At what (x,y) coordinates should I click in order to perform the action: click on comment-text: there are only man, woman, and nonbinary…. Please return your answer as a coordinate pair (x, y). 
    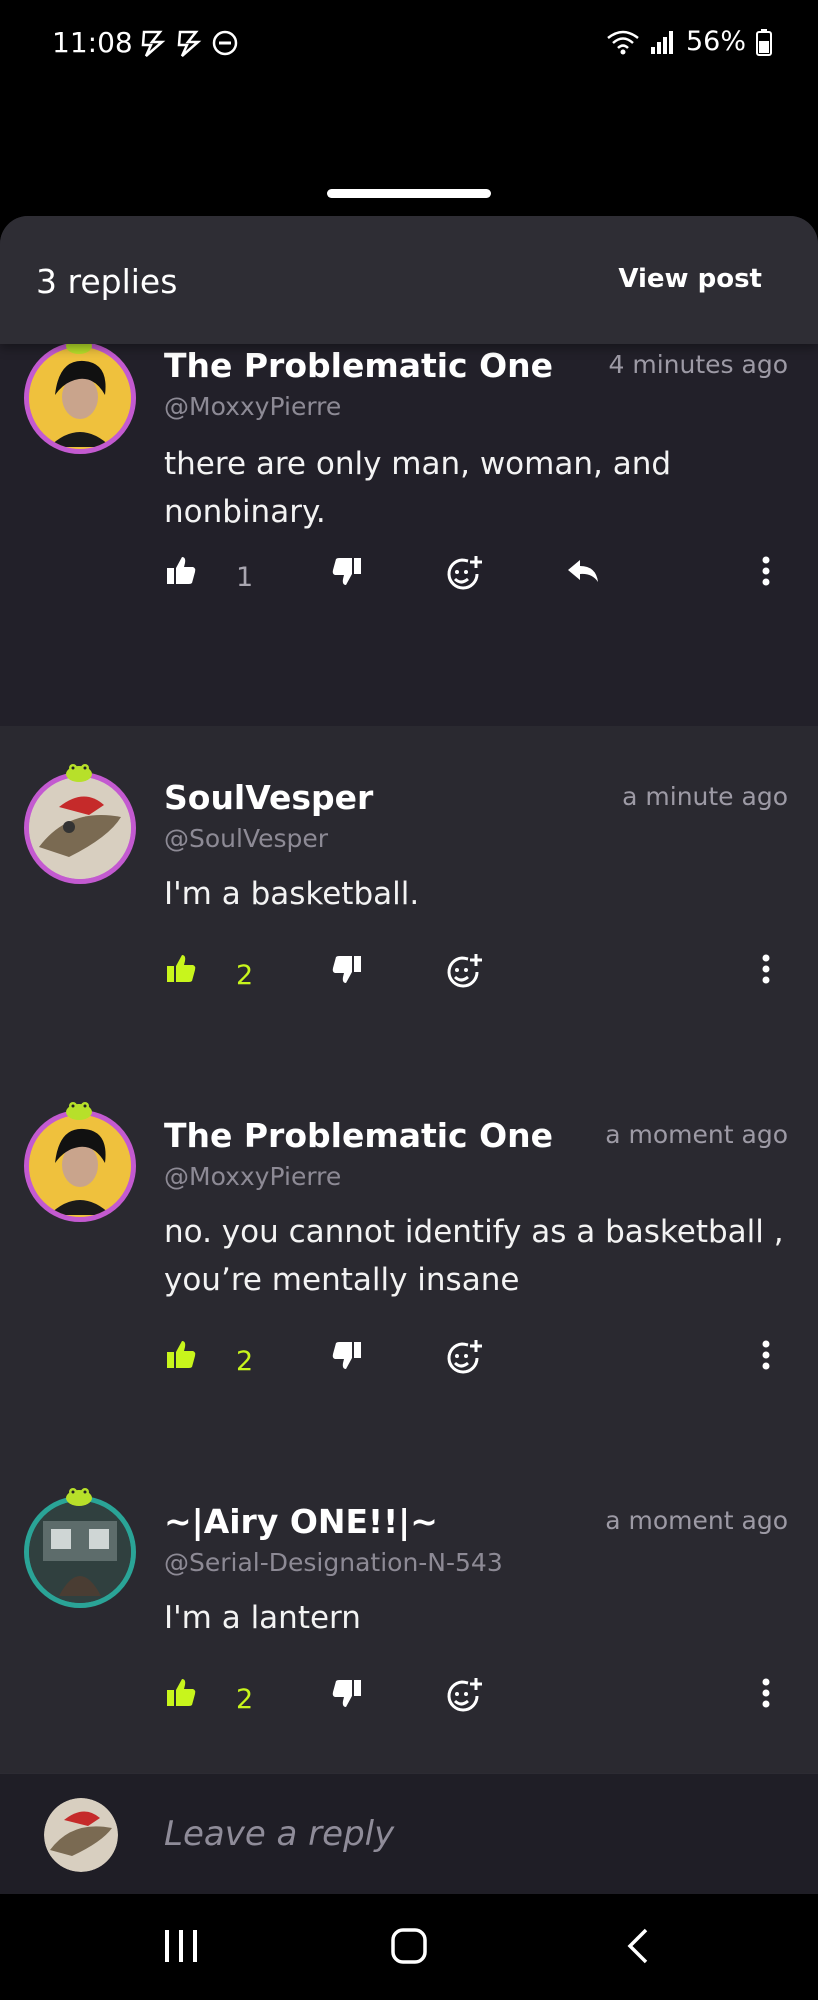
    Looking at the image, I should click on (418, 488).